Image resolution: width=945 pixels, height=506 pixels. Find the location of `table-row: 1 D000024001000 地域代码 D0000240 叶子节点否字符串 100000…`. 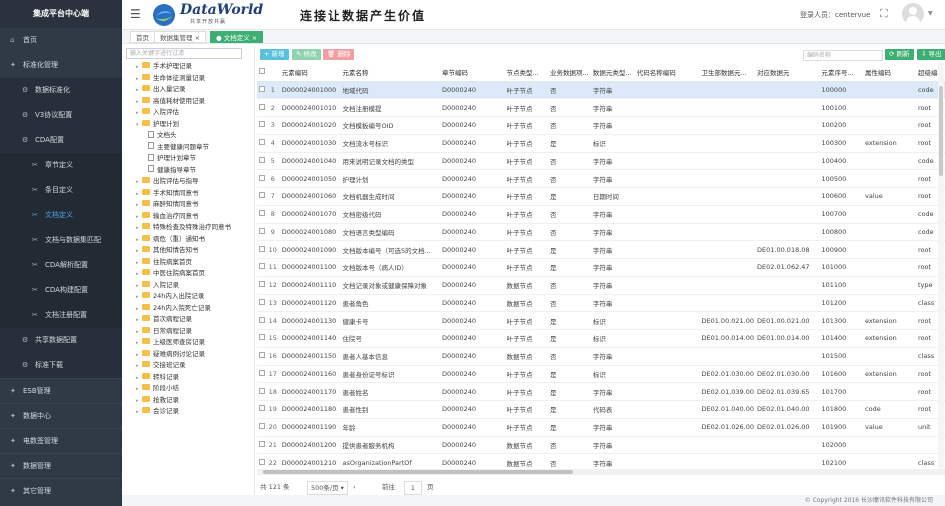

table-row: 1 D000024001000 地域代码 D0000240 叶子节点否字符串 100000… is located at coordinates (601, 90).